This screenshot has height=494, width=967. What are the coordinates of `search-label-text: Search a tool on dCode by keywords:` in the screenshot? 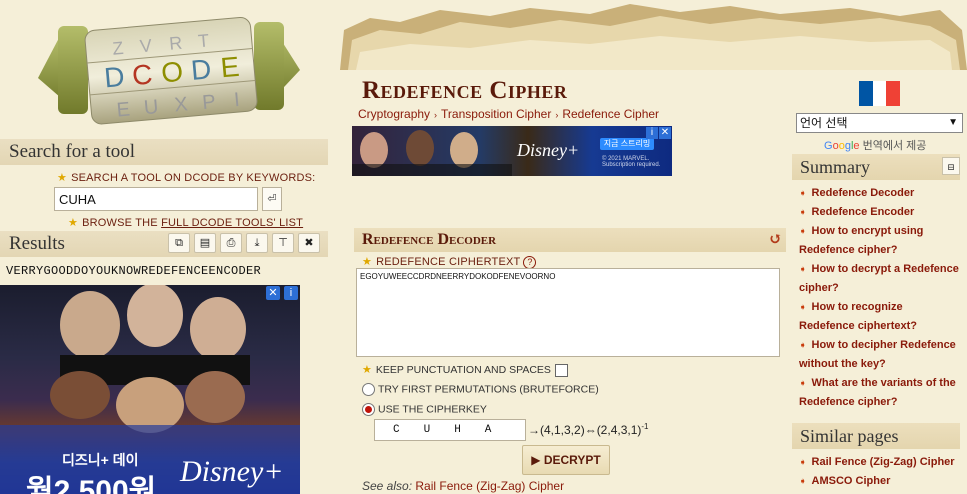 It's located at (193, 178).